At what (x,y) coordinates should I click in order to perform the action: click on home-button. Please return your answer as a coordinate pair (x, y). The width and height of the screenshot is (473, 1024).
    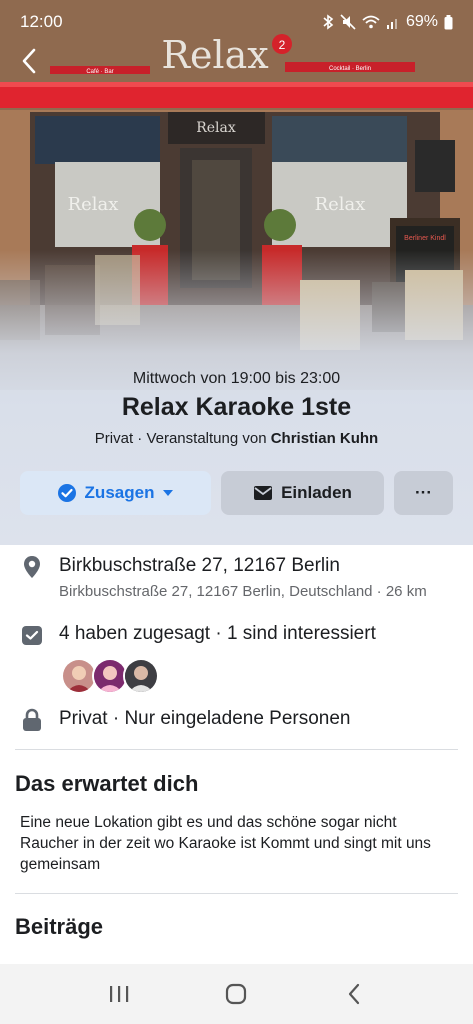
    Looking at the image, I should click on (236, 994).